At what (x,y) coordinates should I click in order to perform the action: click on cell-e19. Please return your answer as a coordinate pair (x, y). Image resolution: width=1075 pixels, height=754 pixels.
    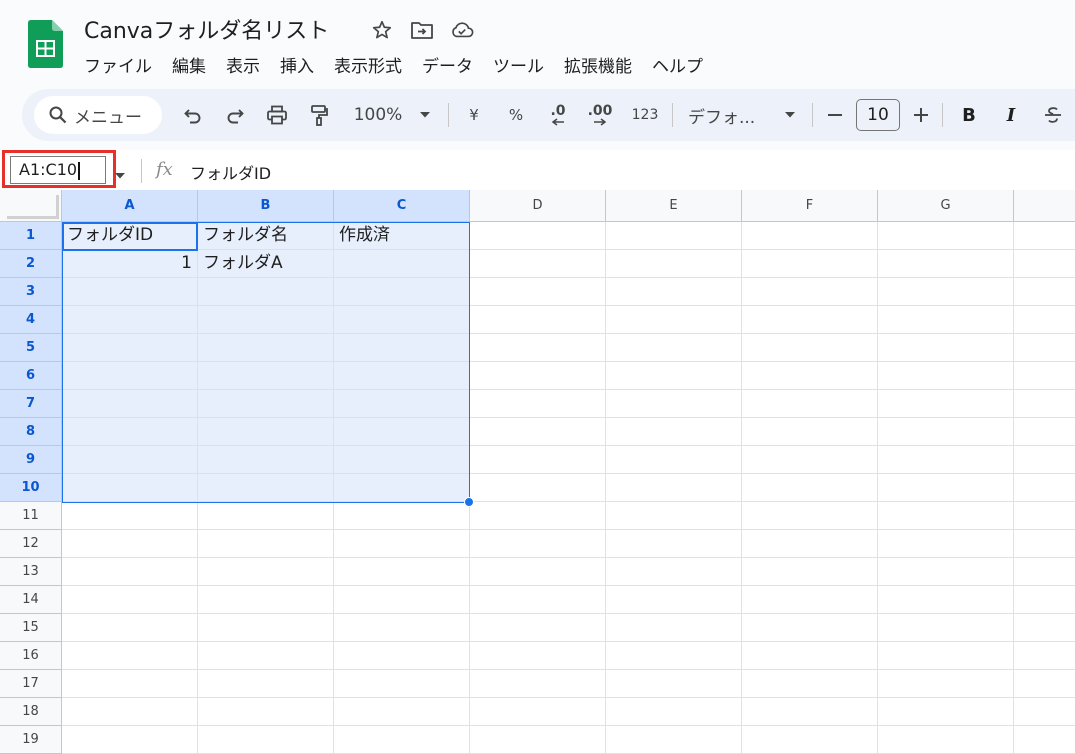
    Looking at the image, I should click on (674, 740).